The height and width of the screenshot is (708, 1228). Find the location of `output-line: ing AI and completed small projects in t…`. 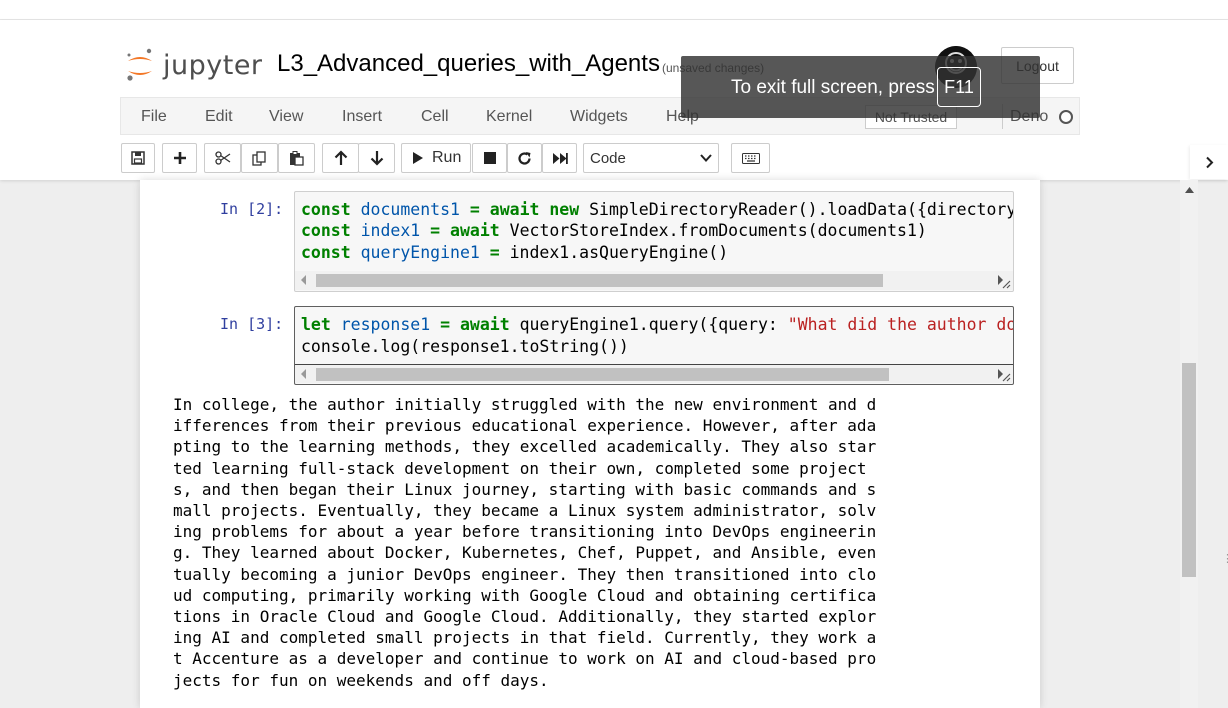

output-line: ing AI and completed small projects in t… is located at coordinates (525, 638).